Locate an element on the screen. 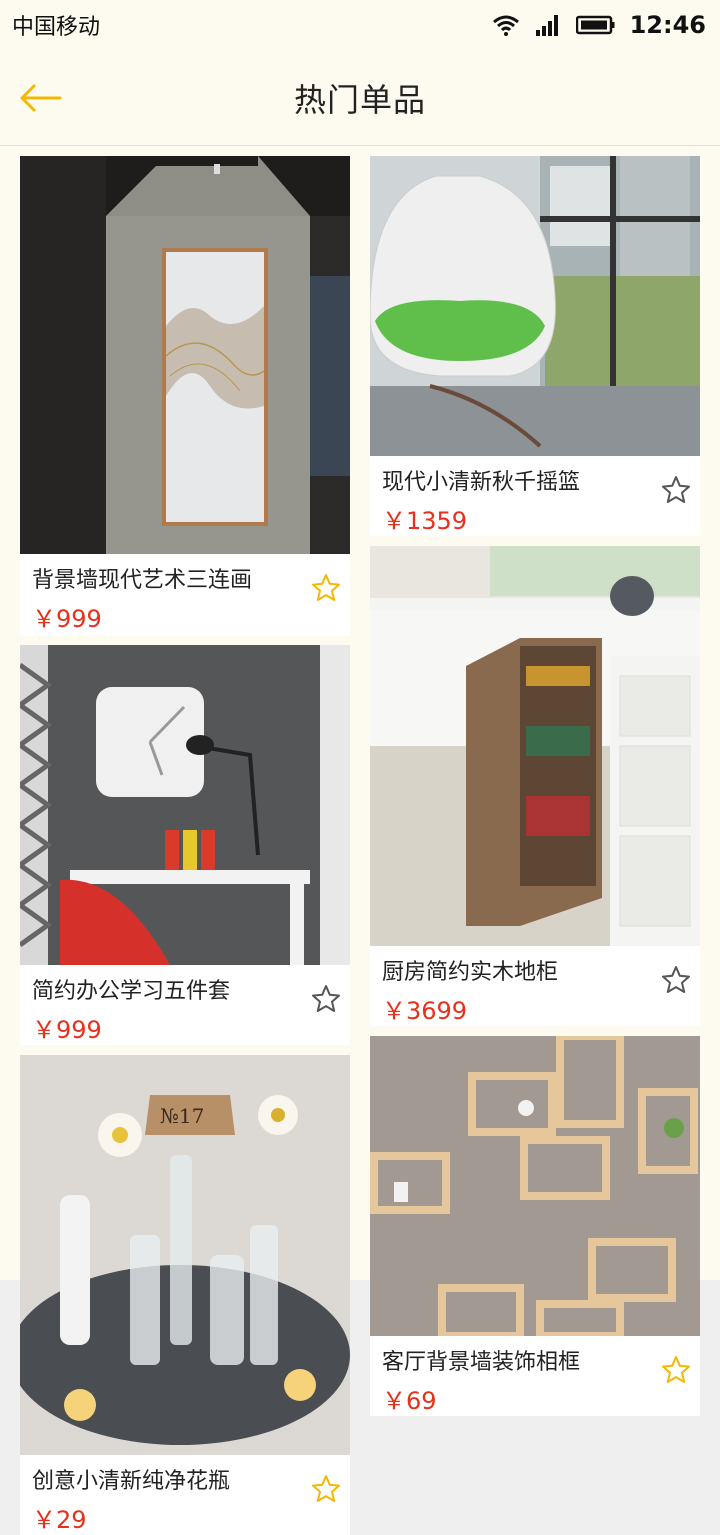 Image resolution: width=720 pixels, height=1535 pixels. product-card: 现代小清新秋千摇篮 ￥1359 is located at coordinates (535, 346).